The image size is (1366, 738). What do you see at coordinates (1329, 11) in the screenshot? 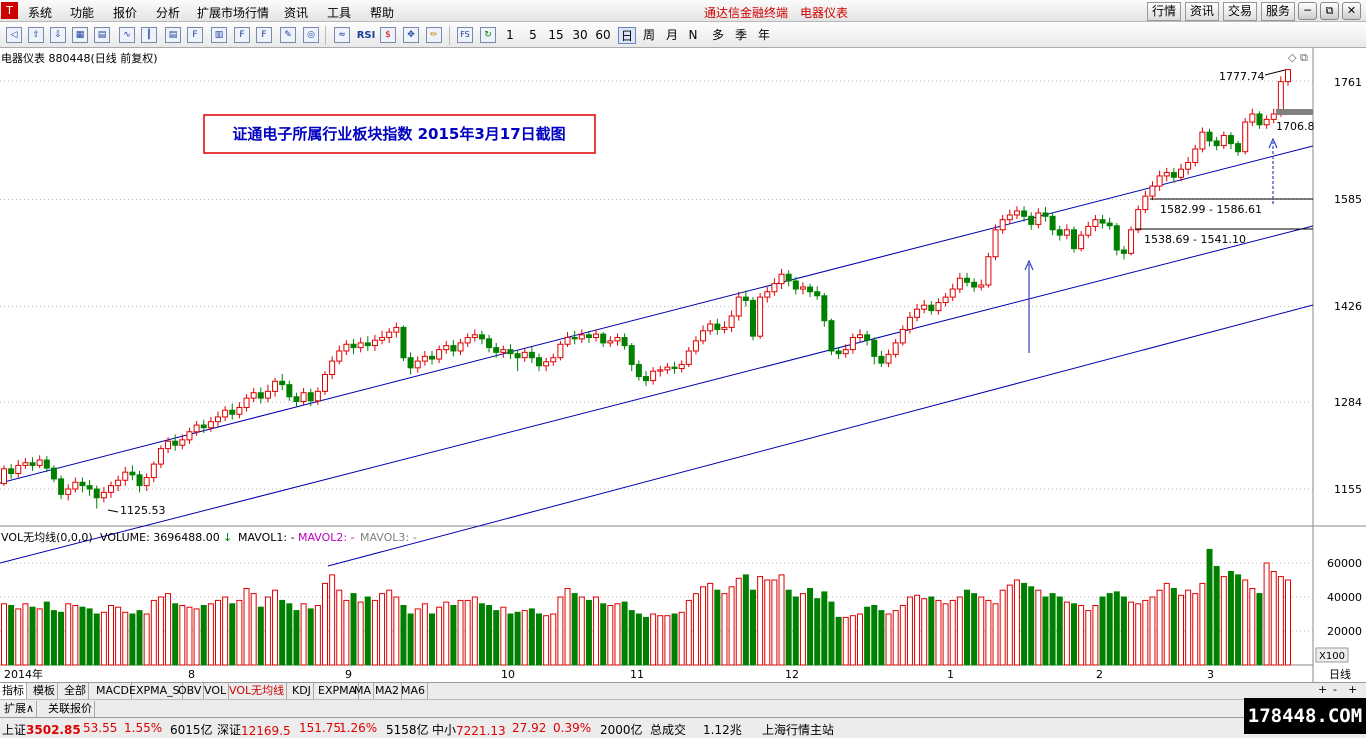
I see `restore-icon: ⧉` at bounding box center [1329, 11].